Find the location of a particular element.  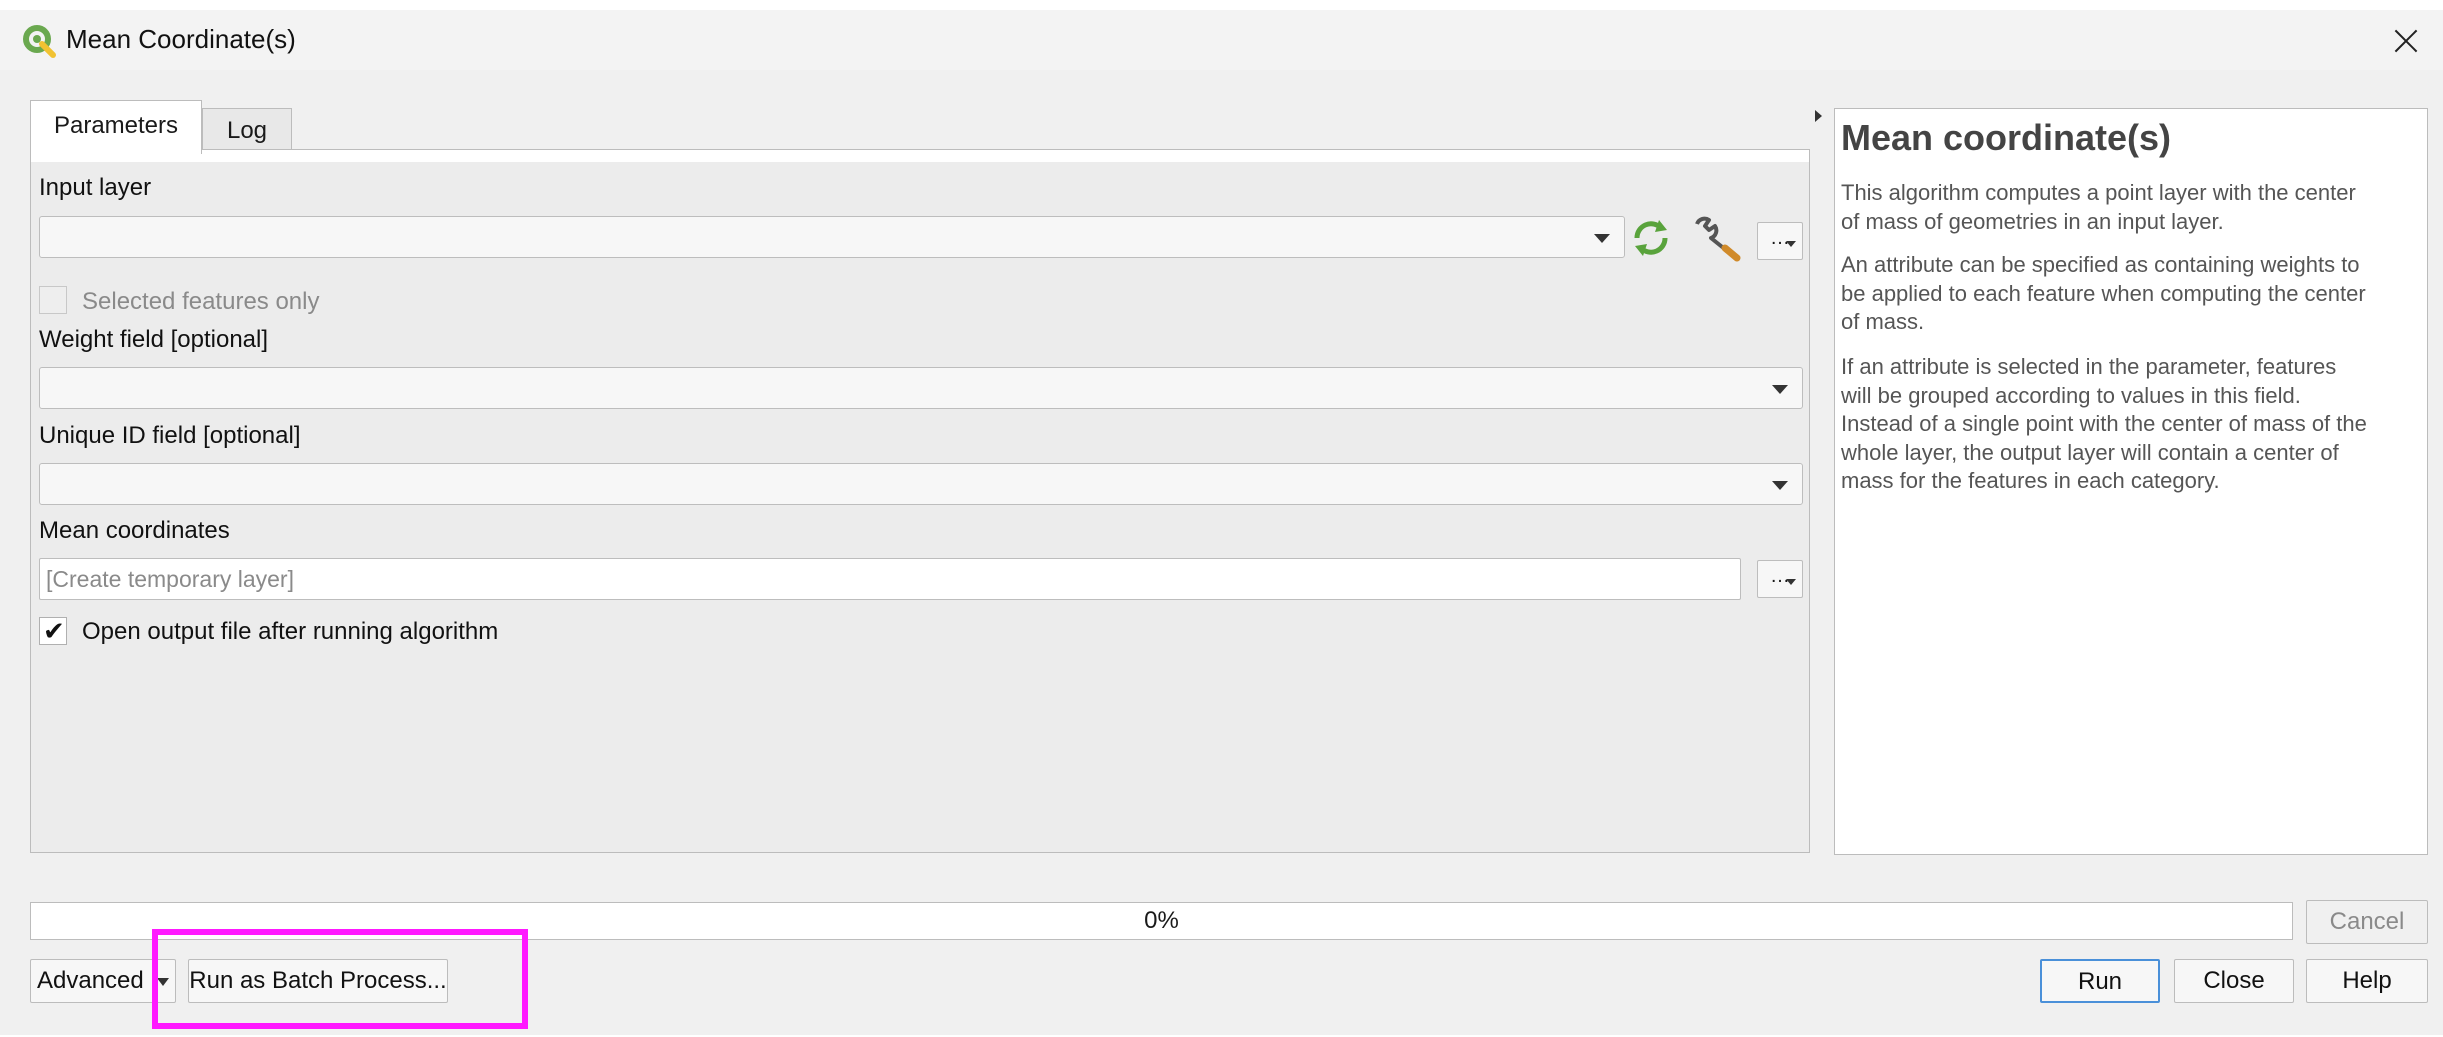

progress-bar: 0% is located at coordinates (1161, 921).